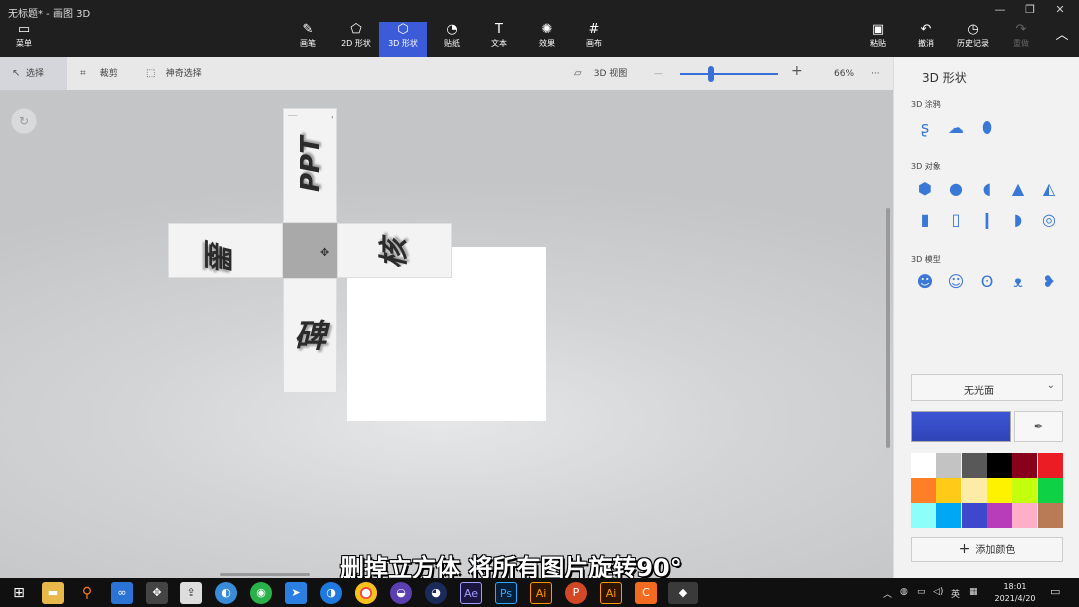 The height and width of the screenshot is (607, 1079). I want to click on minimize-button: —, so click(1000, 11).